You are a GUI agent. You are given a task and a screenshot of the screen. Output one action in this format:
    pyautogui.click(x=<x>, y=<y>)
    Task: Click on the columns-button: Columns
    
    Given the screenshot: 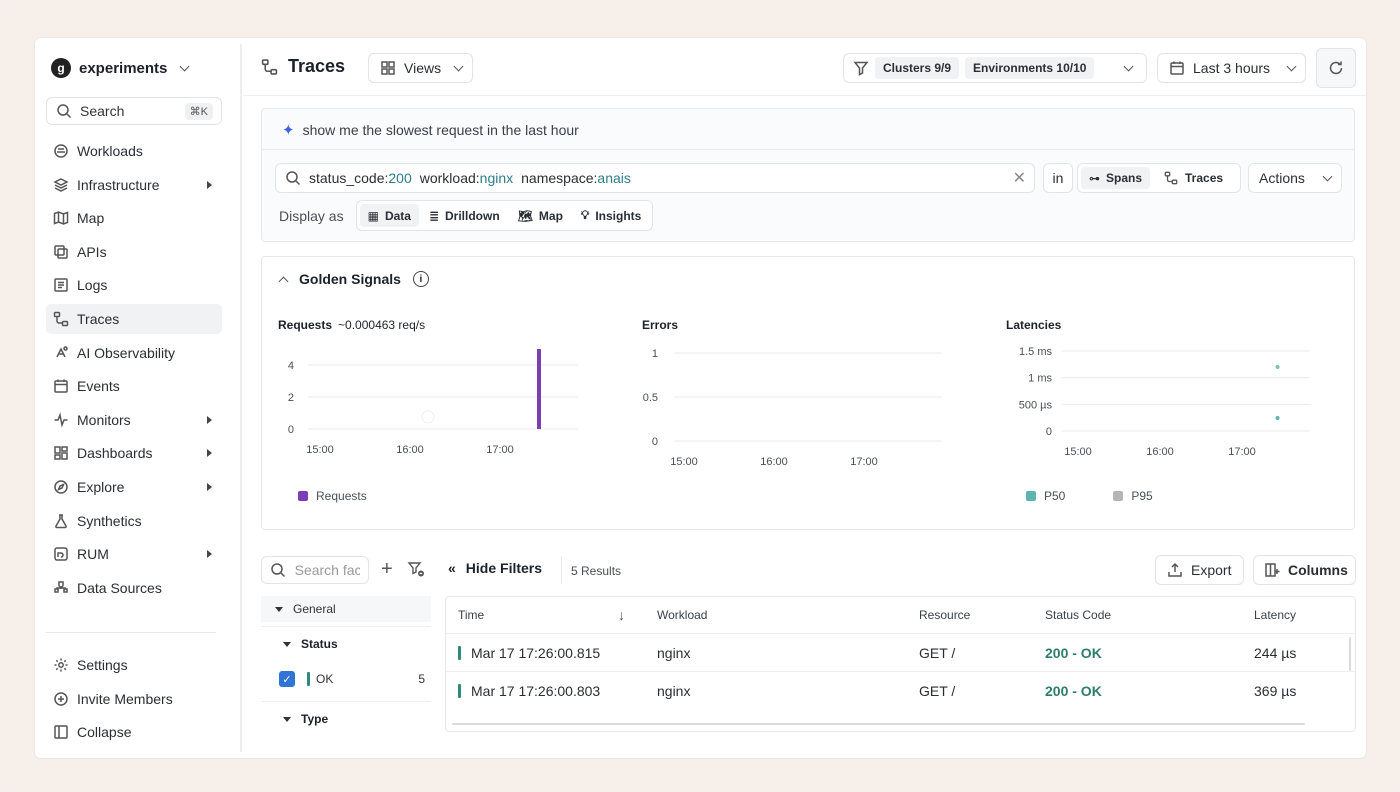 What is the action you would take?
    pyautogui.click(x=1304, y=570)
    